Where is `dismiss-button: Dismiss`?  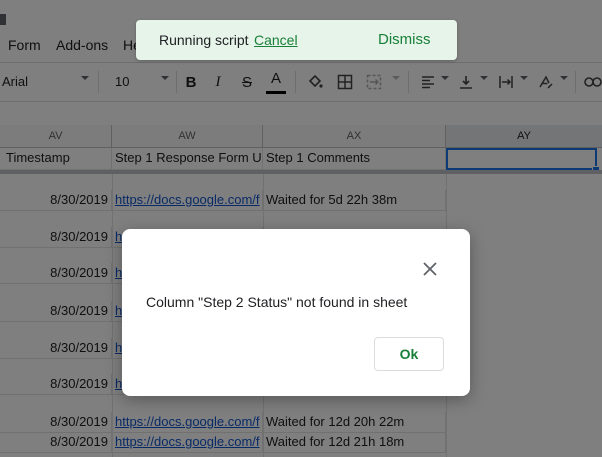
dismiss-button: Dismiss is located at coordinates (404, 39).